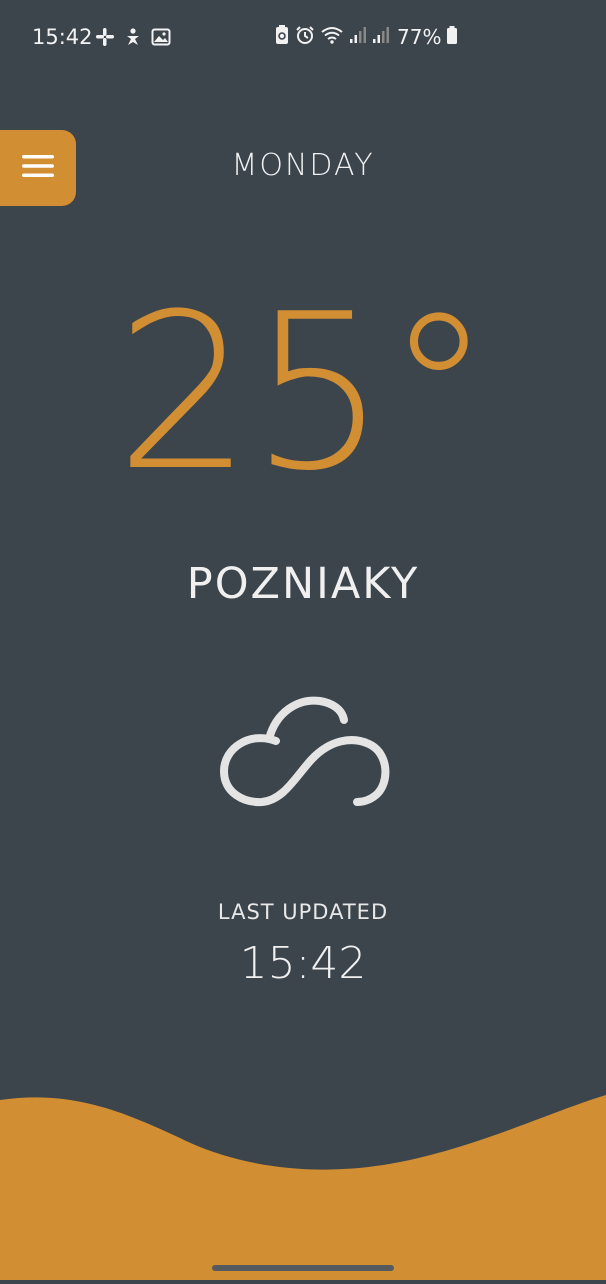 This screenshot has width=606, height=1284. Describe the element at coordinates (304, 752) in the screenshot. I see `cloud-icon` at that location.